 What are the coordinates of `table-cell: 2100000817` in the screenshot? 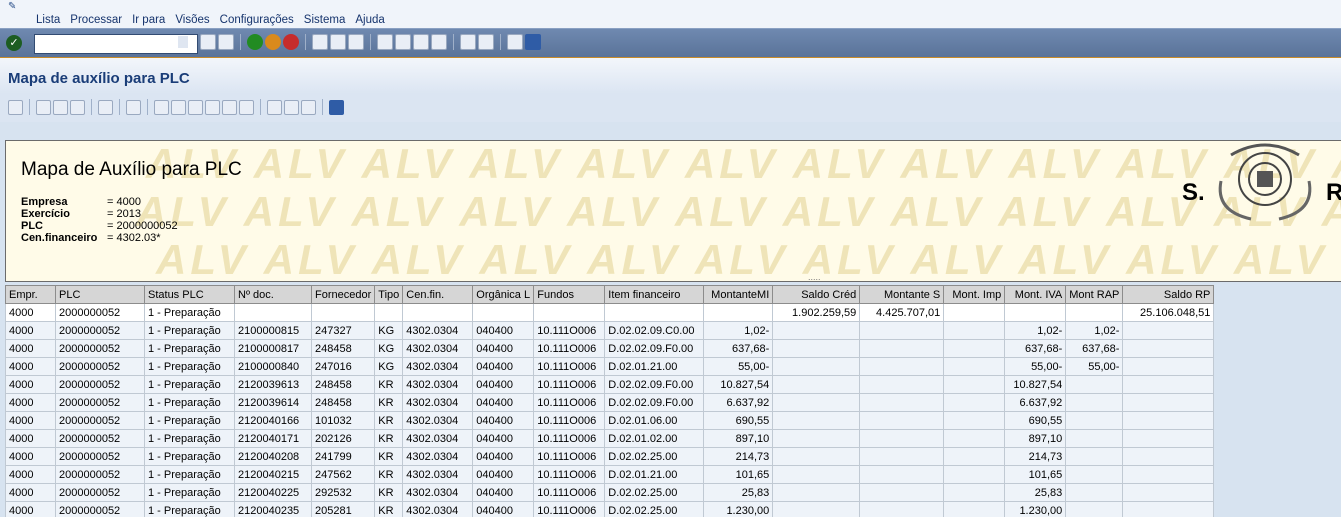 It's located at (273, 348).